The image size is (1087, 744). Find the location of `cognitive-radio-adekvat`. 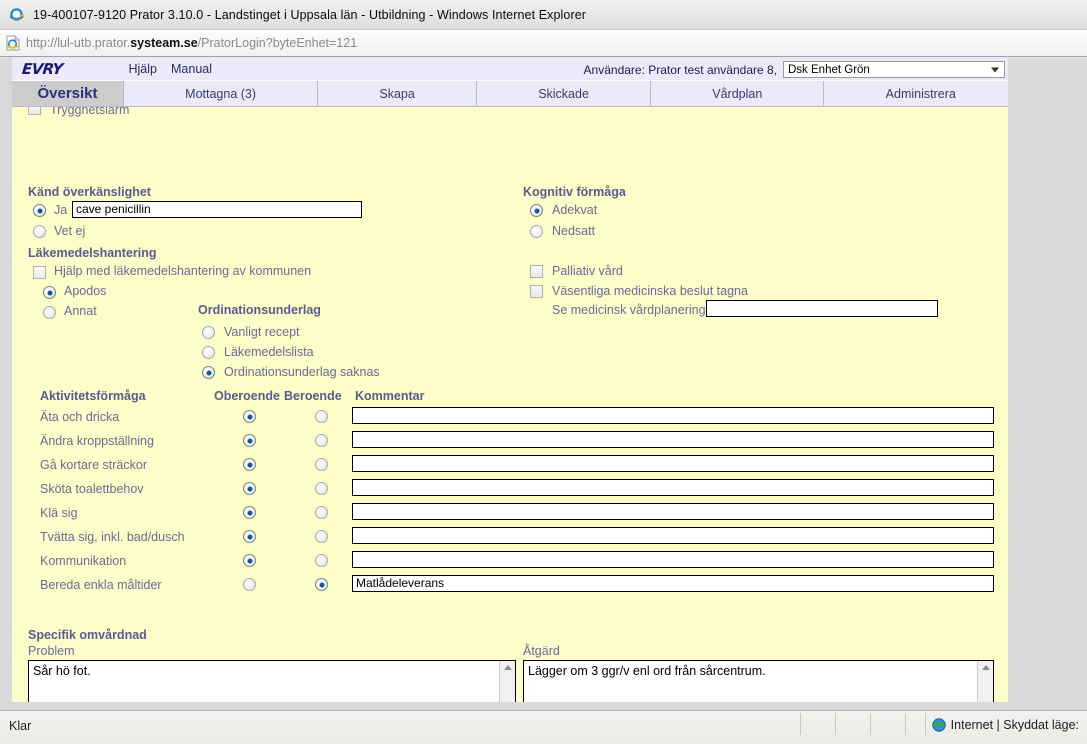

cognitive-radio-adekvat is located at coordinates (536, 210).